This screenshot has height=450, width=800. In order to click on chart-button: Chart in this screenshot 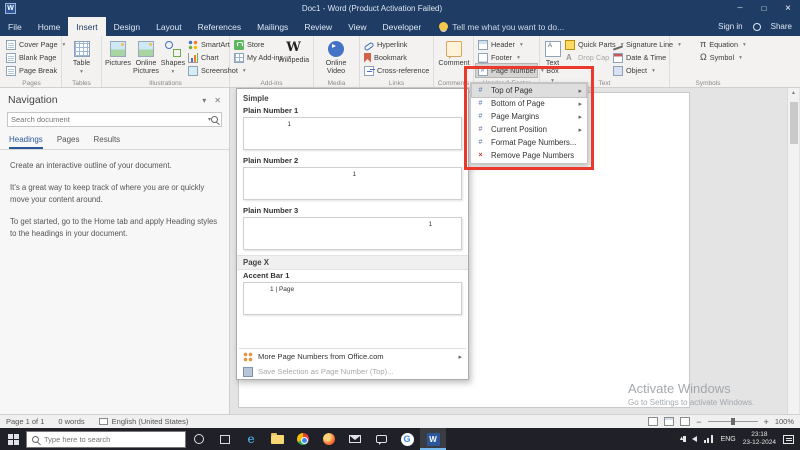, I will do `click(207, 57)`.